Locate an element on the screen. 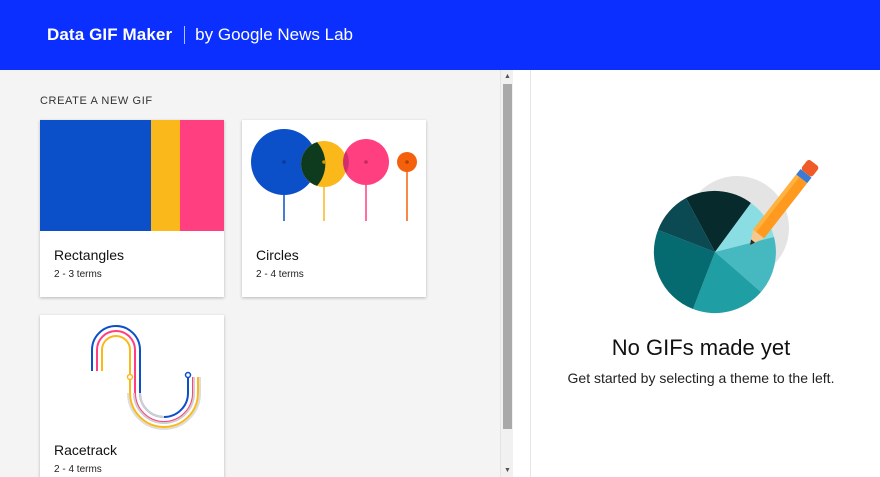 This screenshot has width=880, height=477. app-header: Data GIF Maker by Google News Lab is located at coordinates (440, 35).